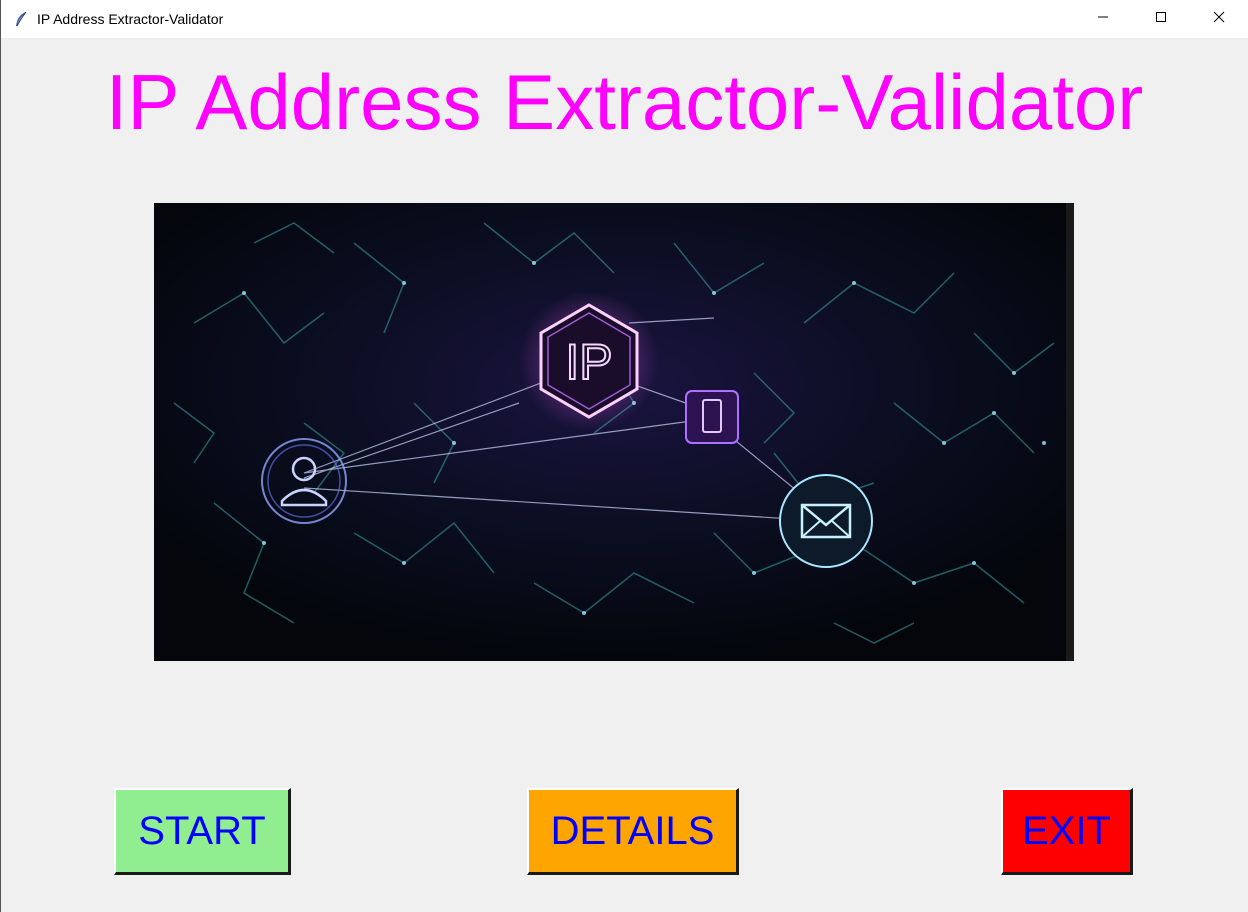 The height and width of the screenshot is (912, 1248). I want to click on close-button, so click(1219, 19).